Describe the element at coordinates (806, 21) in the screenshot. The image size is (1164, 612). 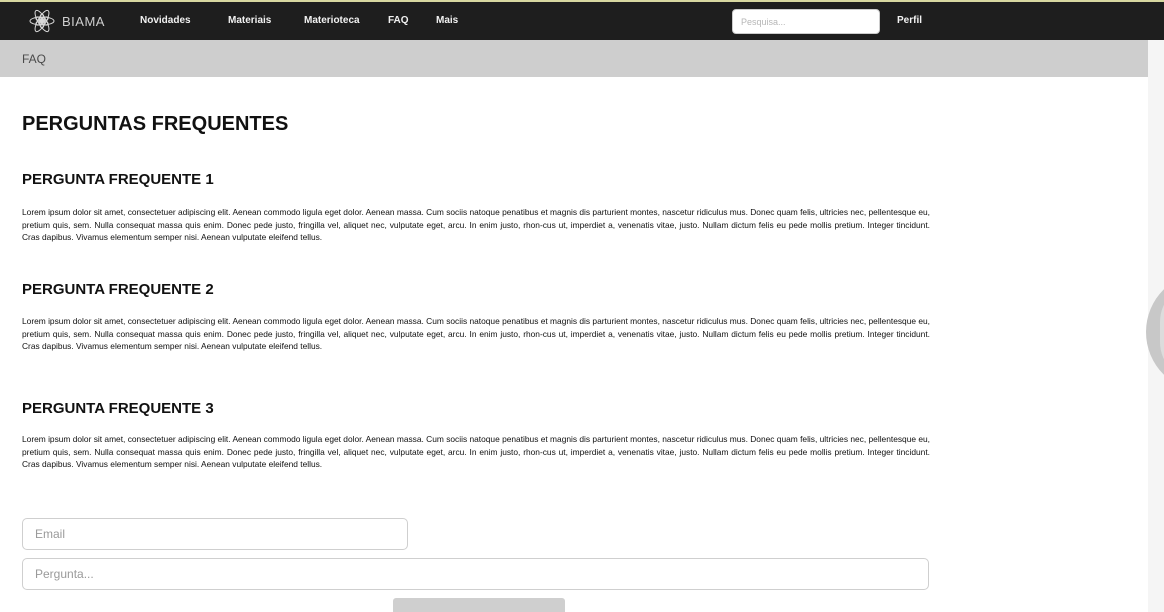
I see `search-input` at that location.